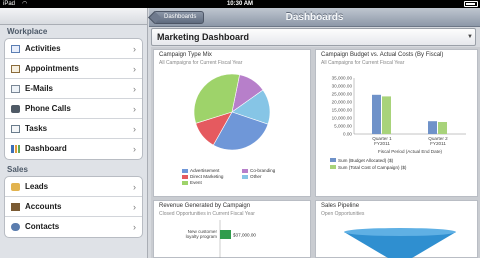  I want to click on sidebar-item-label: Dashboard, so click(46, 148).